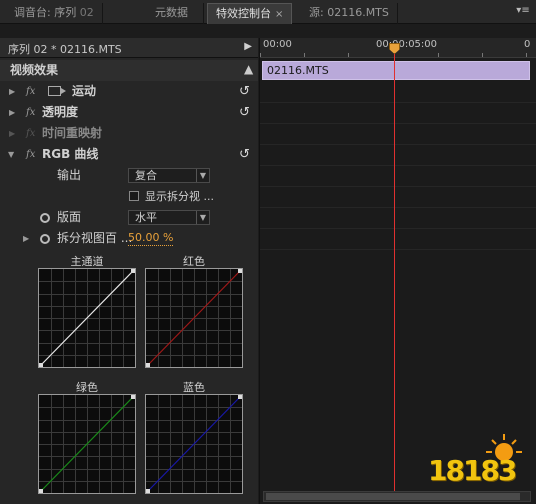  I want to click on blue-curve-graph, so click(194, 444).